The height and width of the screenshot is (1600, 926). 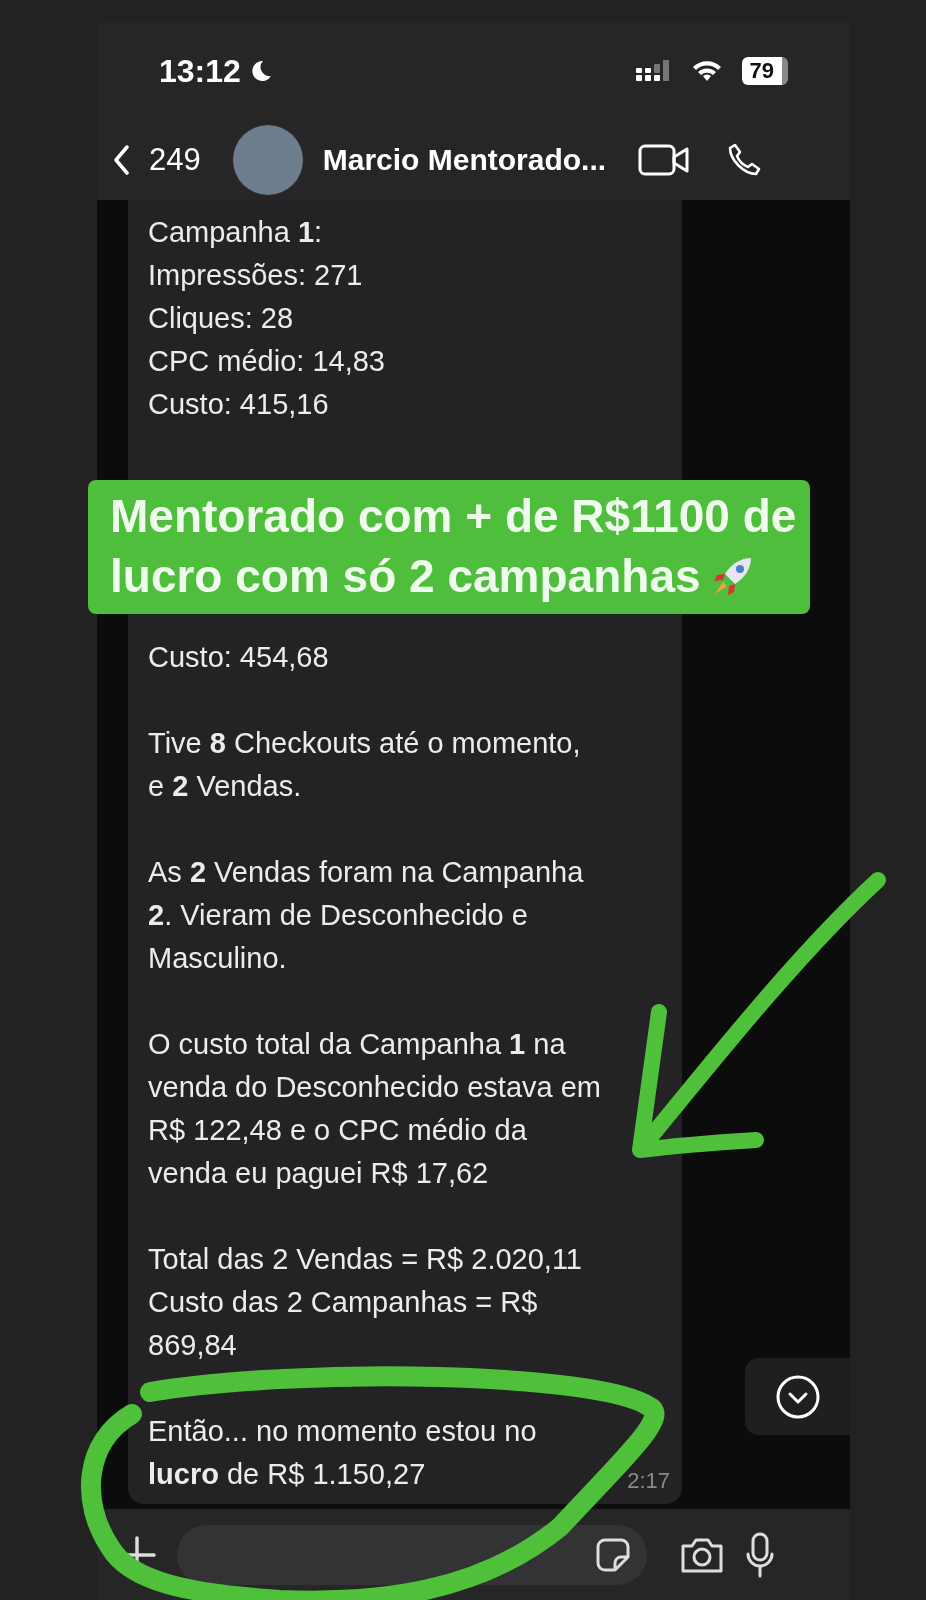 What do you see at coordinates (200, 71) in the screenshot?
I see `status-time: 13:12` at bounding box center [200, 71].